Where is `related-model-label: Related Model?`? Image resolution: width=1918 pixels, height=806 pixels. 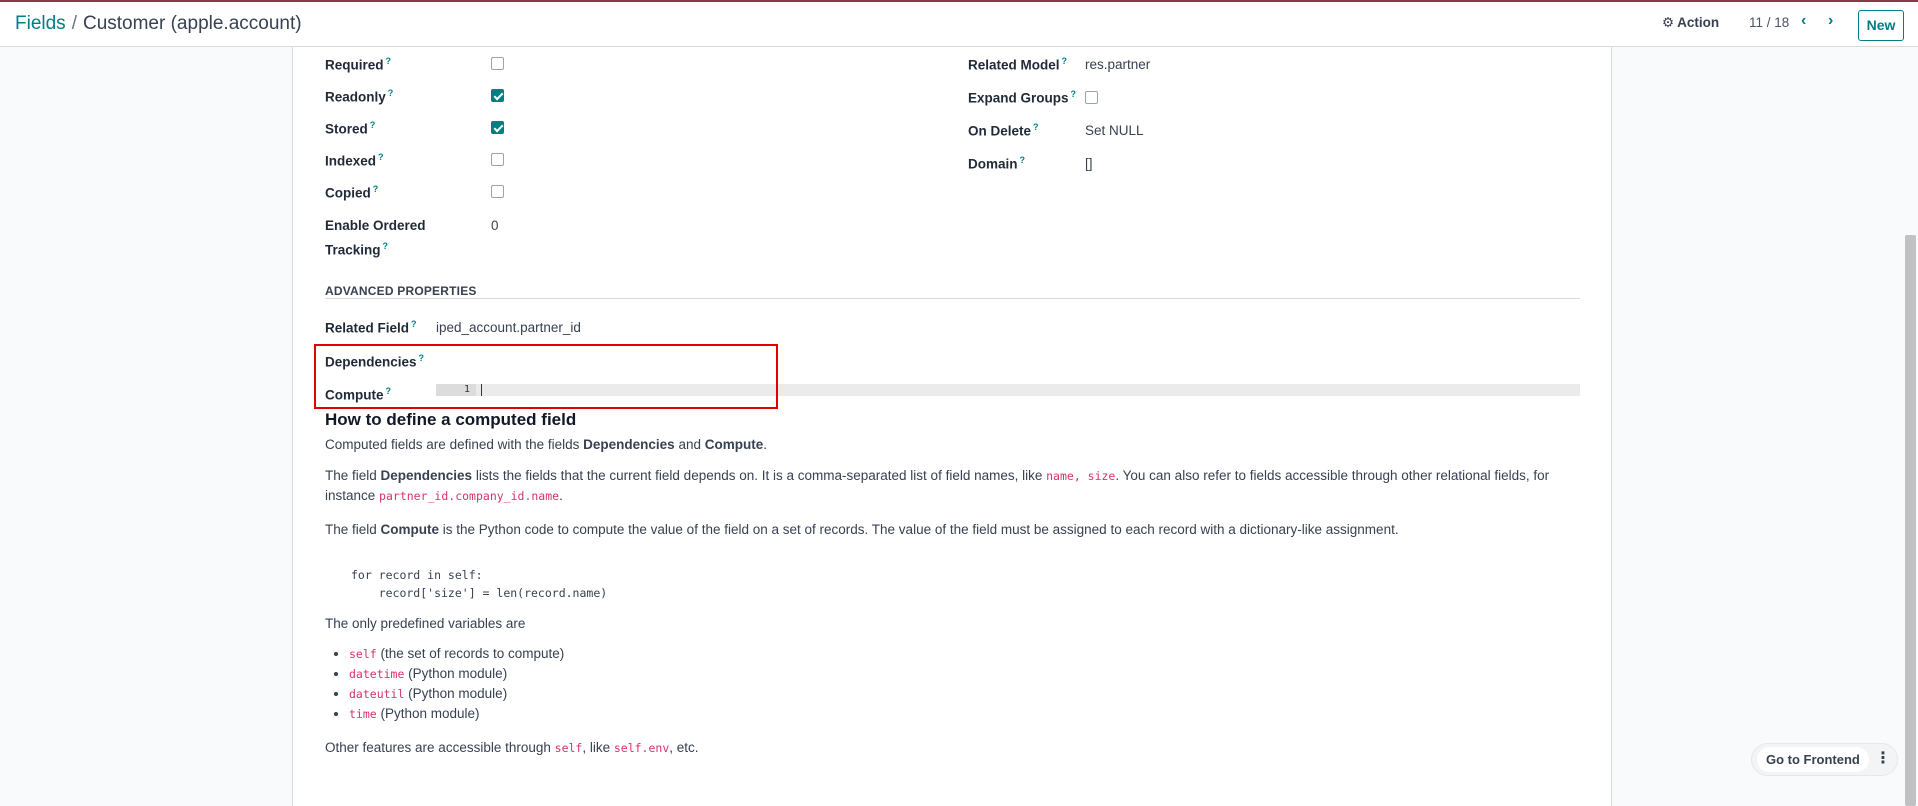 related-model-label: Related Model? is located at coordinates (1018, 64).